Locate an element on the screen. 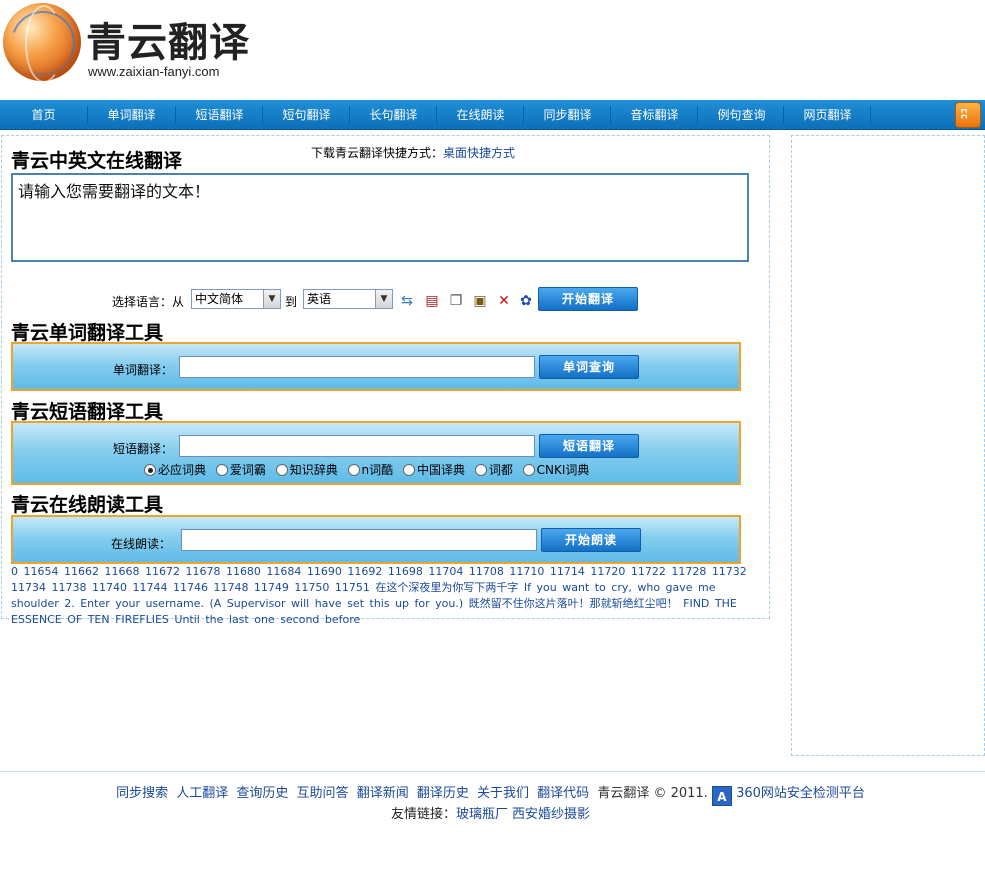 Image resolution: width=985 pixels, height=895 pixels. dict-radio-cidu: 词都 is located at coordinates (493, 469).